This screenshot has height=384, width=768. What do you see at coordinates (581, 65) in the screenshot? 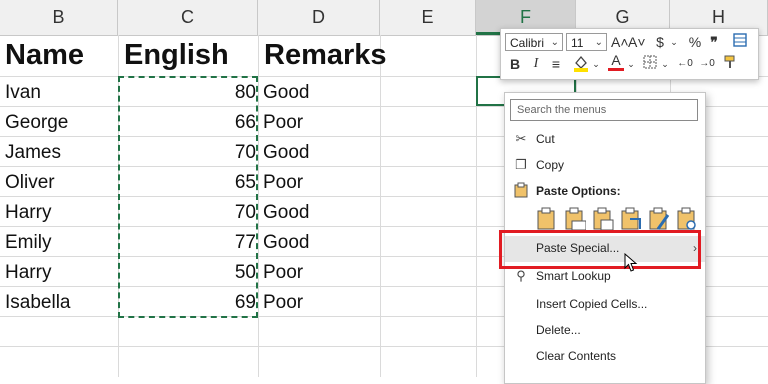
I see `fill-color-icon` at bounding box center [581, 65].